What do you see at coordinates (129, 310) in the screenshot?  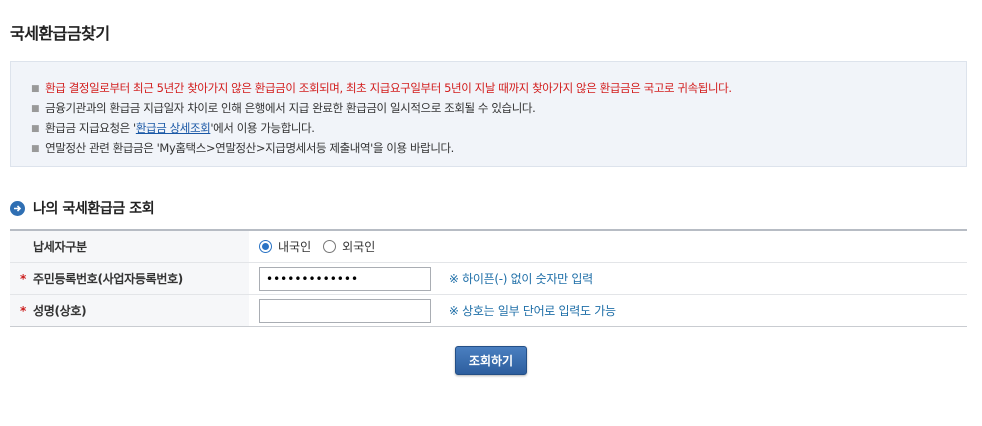 I see `name-label: * 성명(상호)` at bounding box center [129, 310].